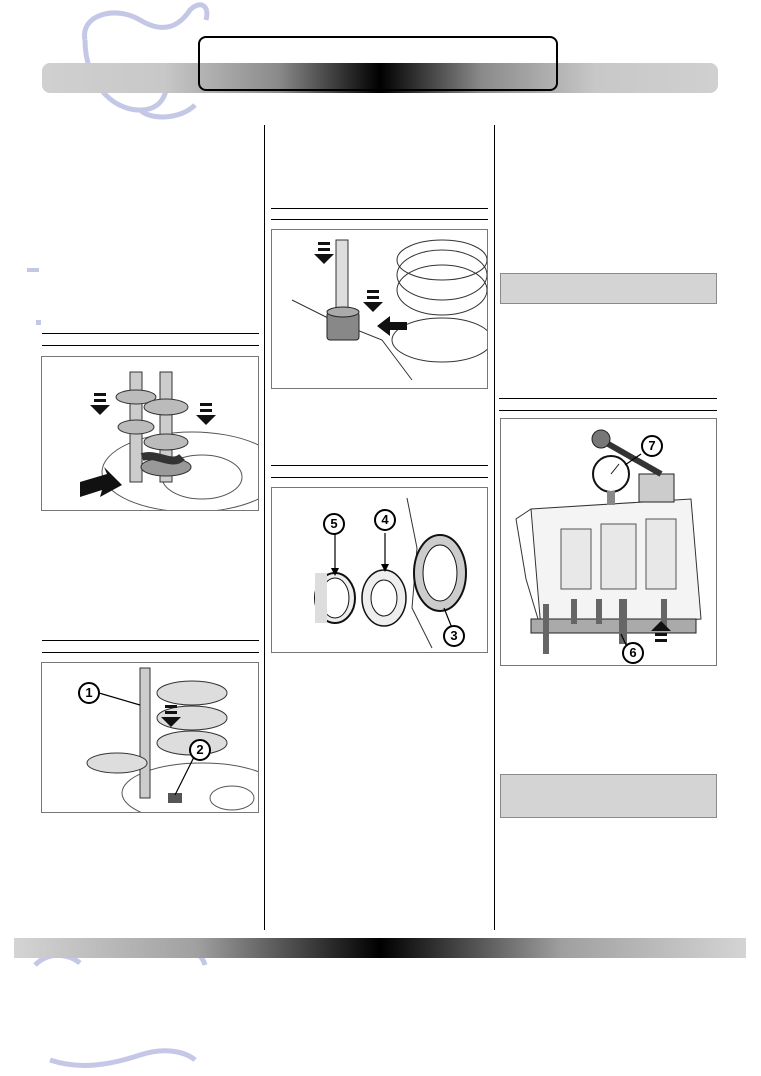 The image size is (761, 1076). Describe the element at coordinates (392, 326) in the screenshot. I see `left-arrow-icon` at that location.